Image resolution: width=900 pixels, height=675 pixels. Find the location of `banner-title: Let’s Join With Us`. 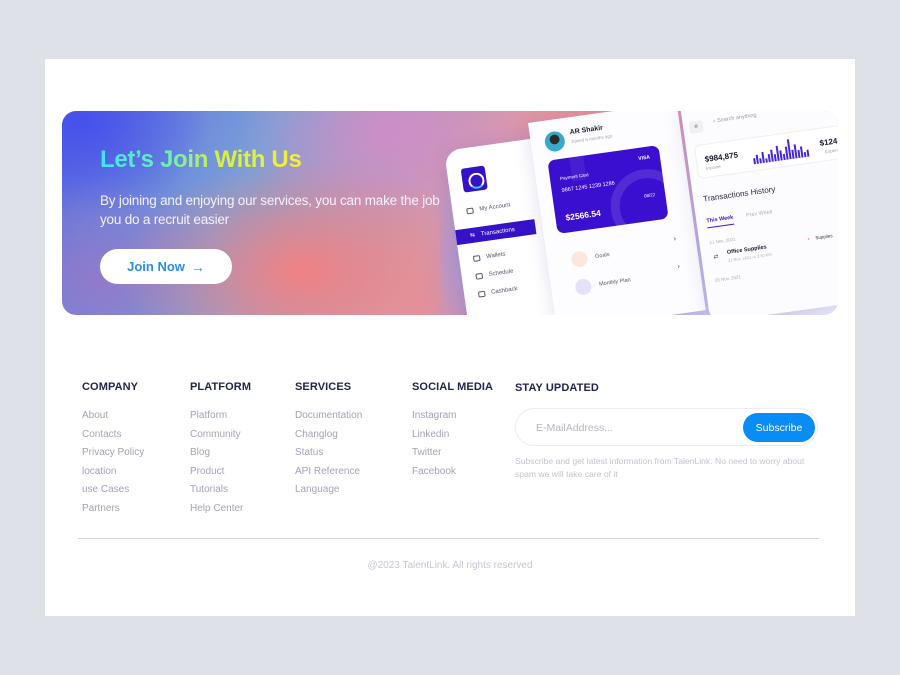

banner-title: Let’s Join With Us is located at coordinates (201, 159).